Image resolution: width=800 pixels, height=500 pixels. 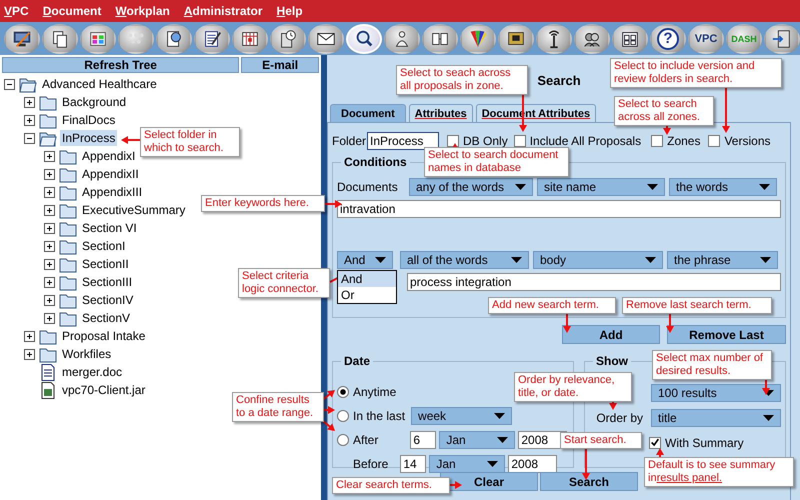 What do you see at coordinates (619, 417) in the screenshot?
I see `field-label: Order by` at bounding box center [619, 417].